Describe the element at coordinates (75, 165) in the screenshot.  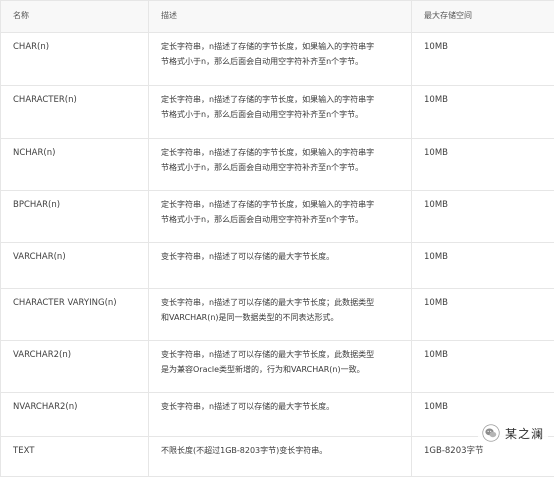
I see `type-name: NCHAR(n)` at that location.